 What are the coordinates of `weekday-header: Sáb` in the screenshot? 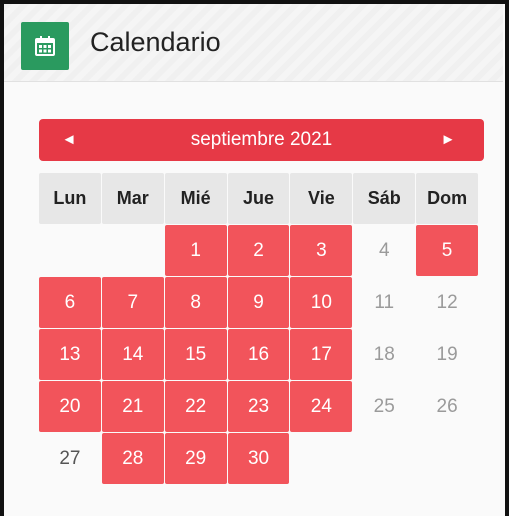 It's located at (384, 198).